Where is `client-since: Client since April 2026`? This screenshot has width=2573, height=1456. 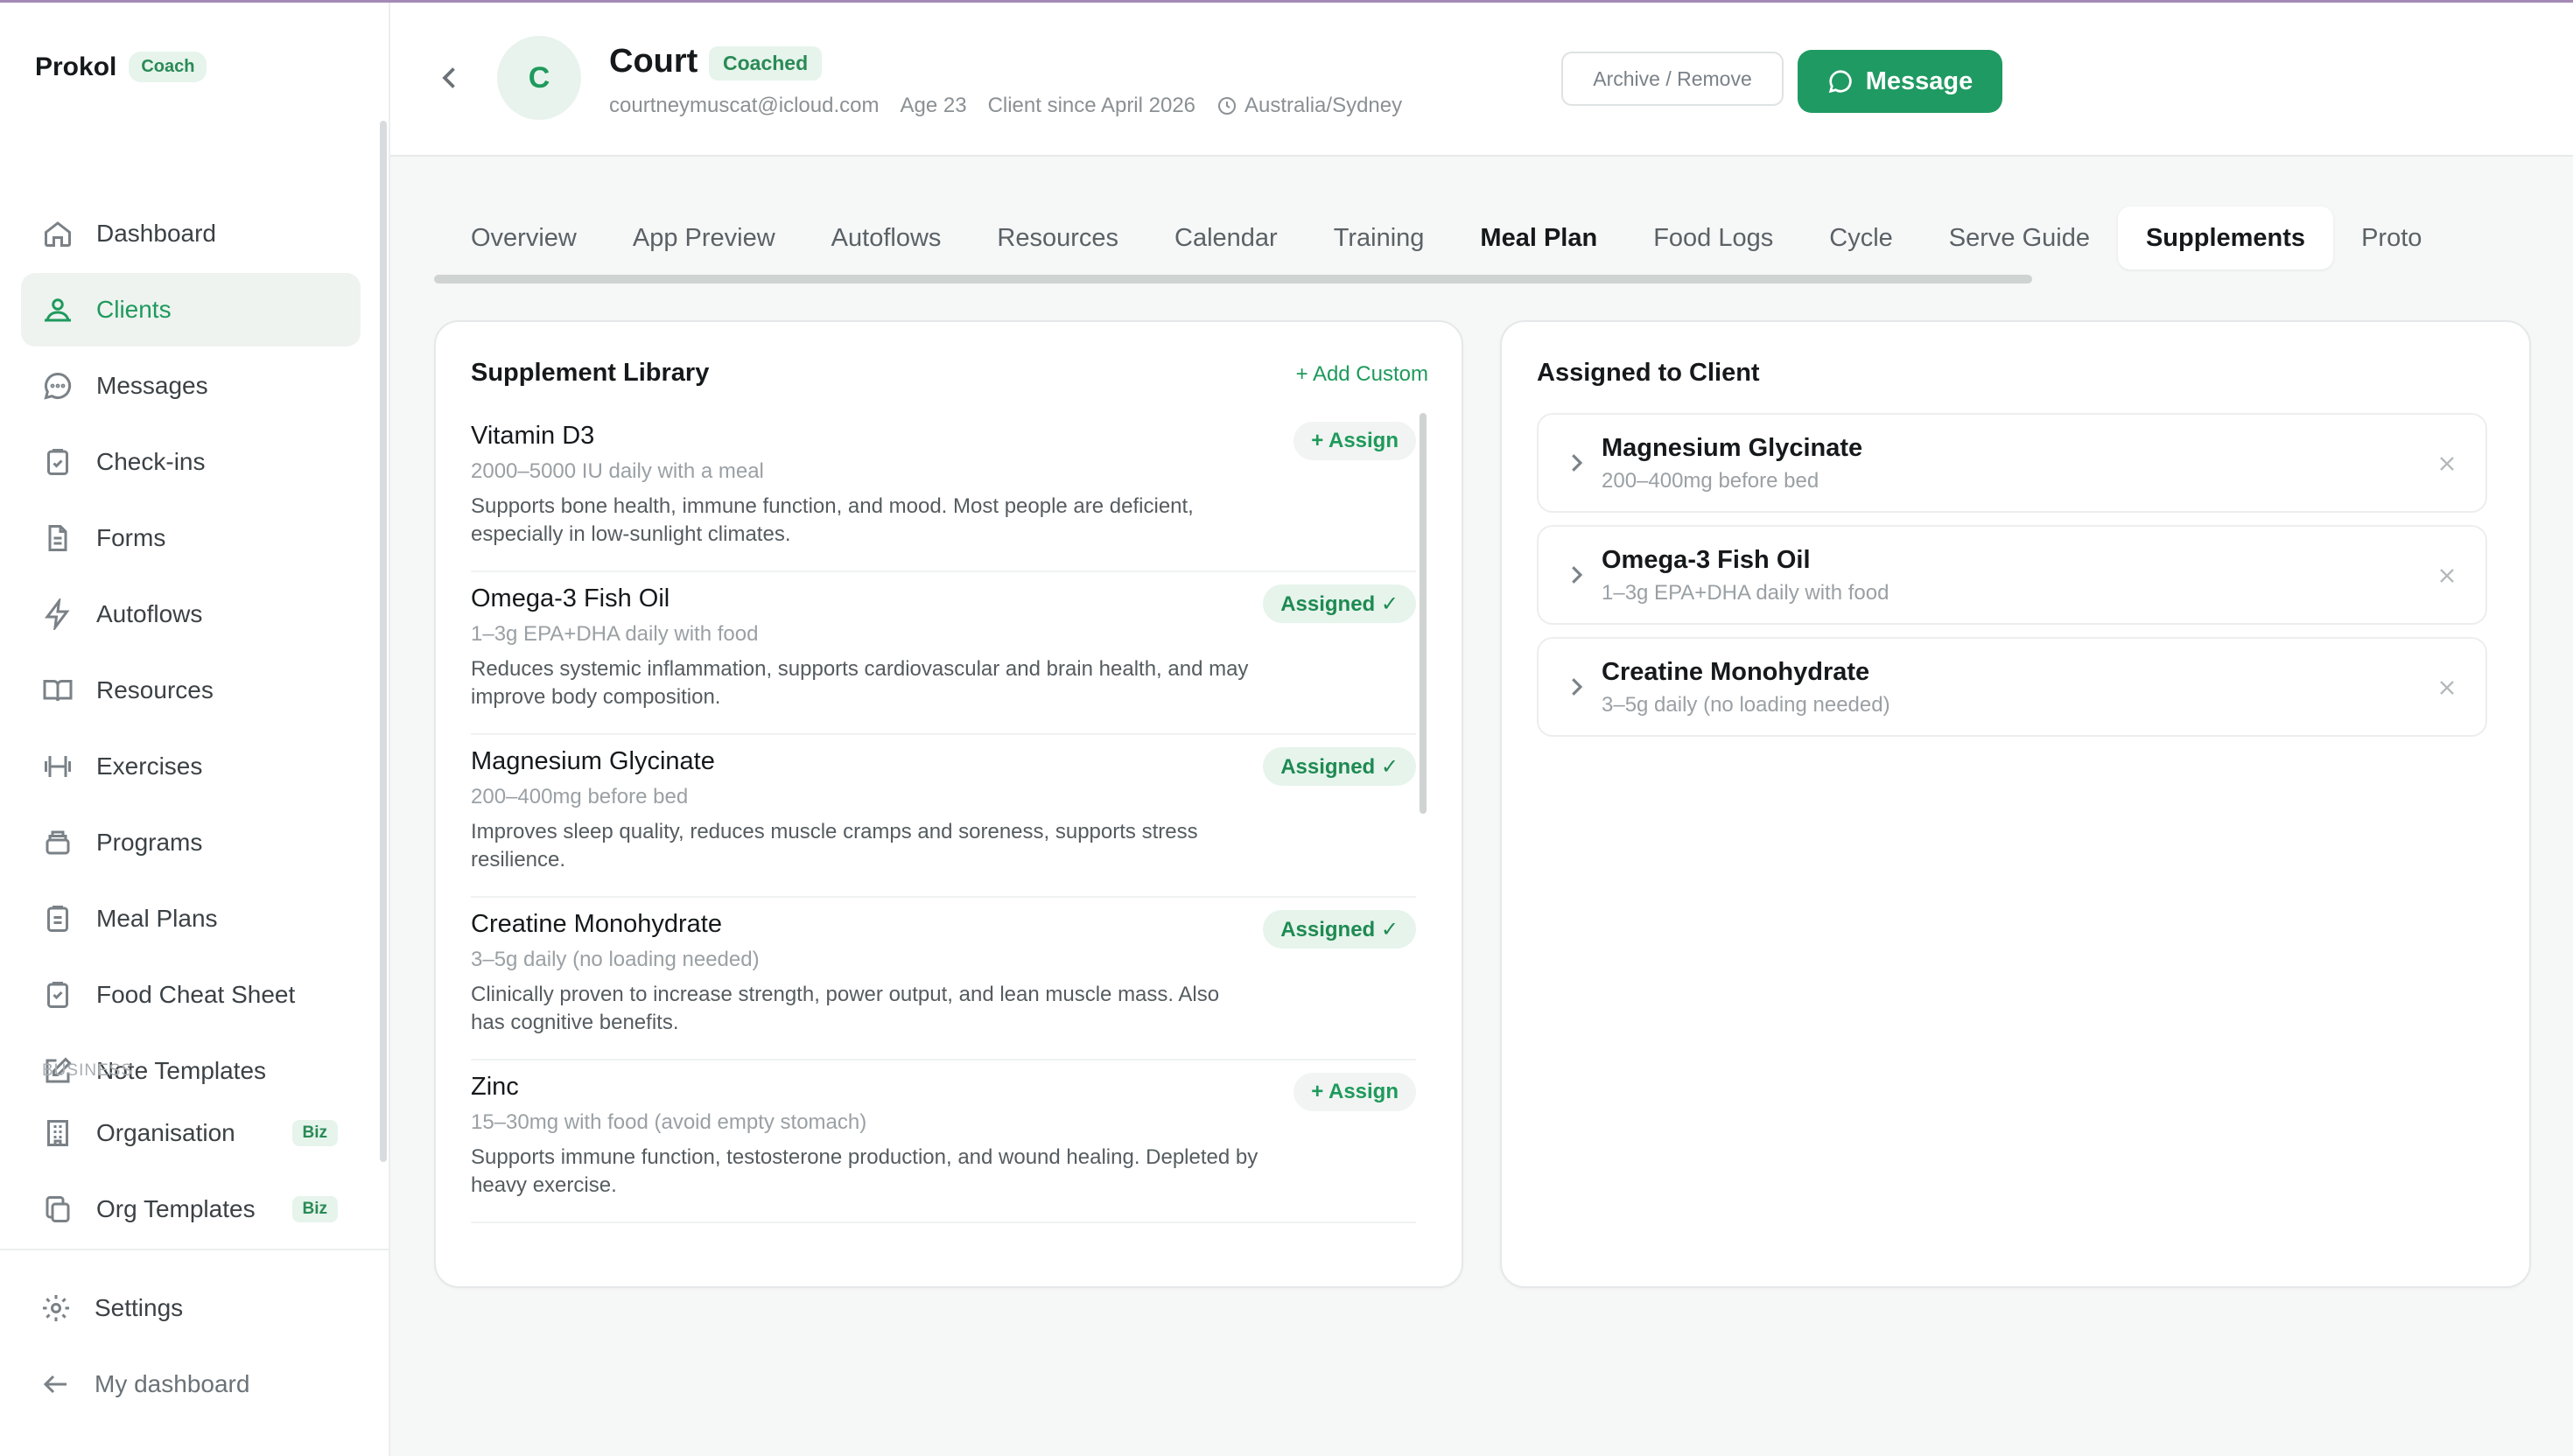
client-since: Client since April 2026 is located at coordinates (1091, 105).